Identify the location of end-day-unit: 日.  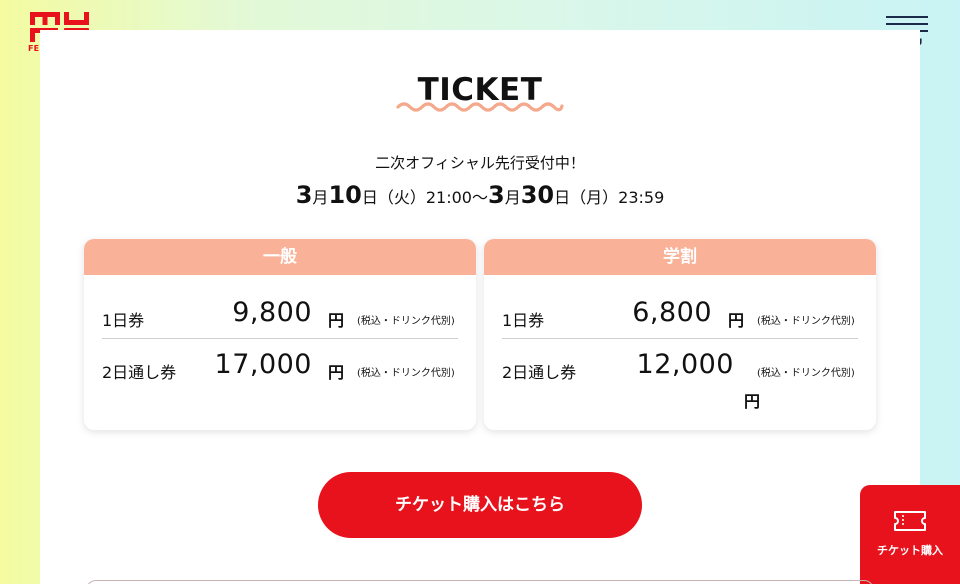
(562, 197).